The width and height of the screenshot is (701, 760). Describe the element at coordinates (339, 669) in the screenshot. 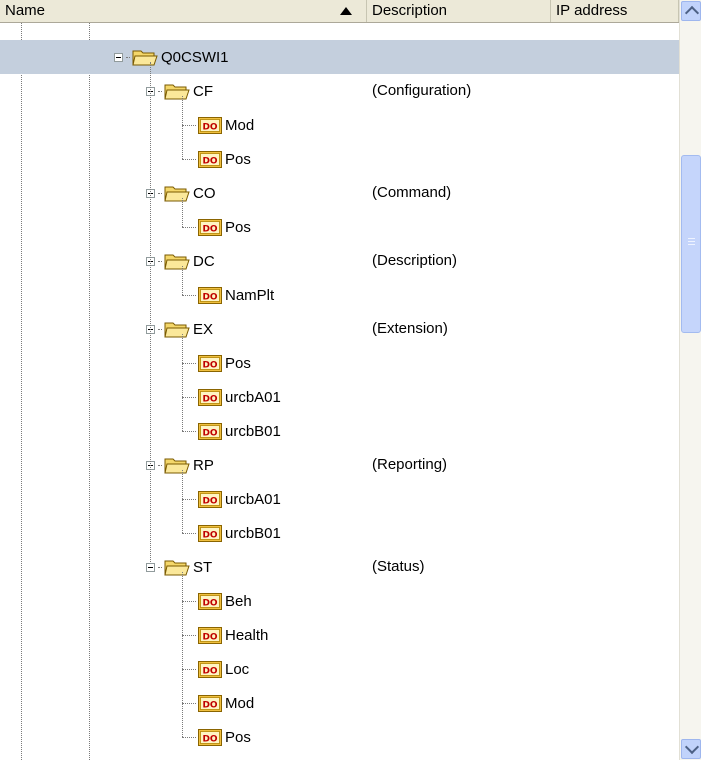

I see `tree-row-child: DO Loc` at that location.